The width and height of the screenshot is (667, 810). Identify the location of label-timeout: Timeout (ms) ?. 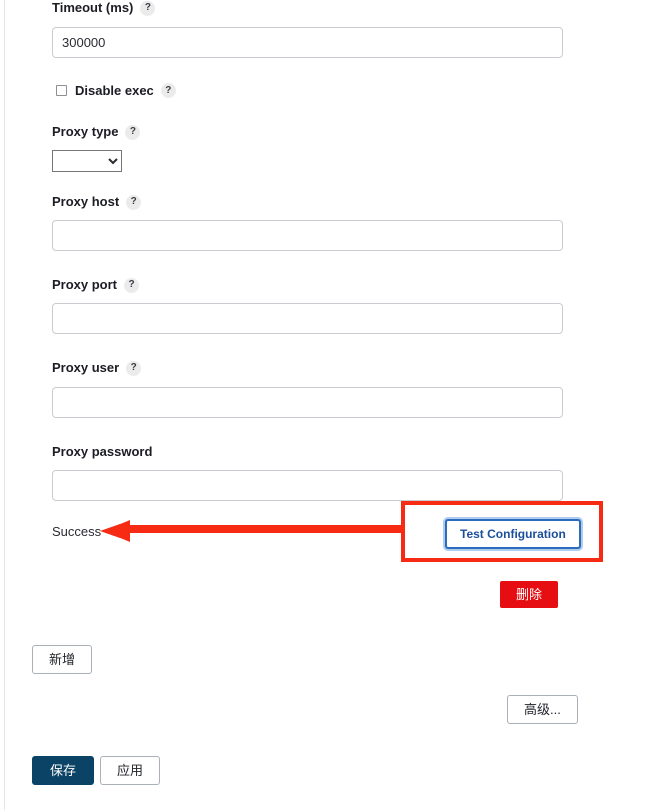
(104, 8).